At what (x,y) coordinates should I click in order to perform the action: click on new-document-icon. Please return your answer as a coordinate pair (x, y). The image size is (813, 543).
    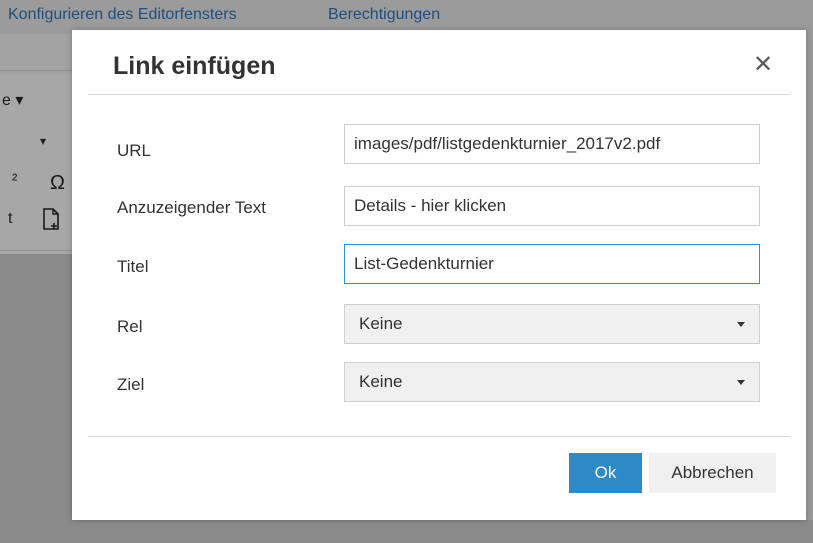
    Looking at the image, I should click on (51, 221).